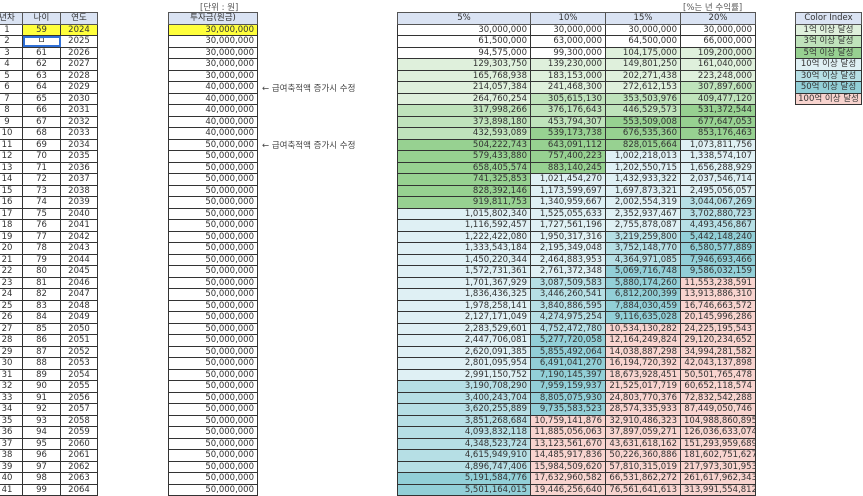 The width and height of the screenshot is (863, 496). I want to click on value-5pct-cell: 919,811,753, so click(464, 202).